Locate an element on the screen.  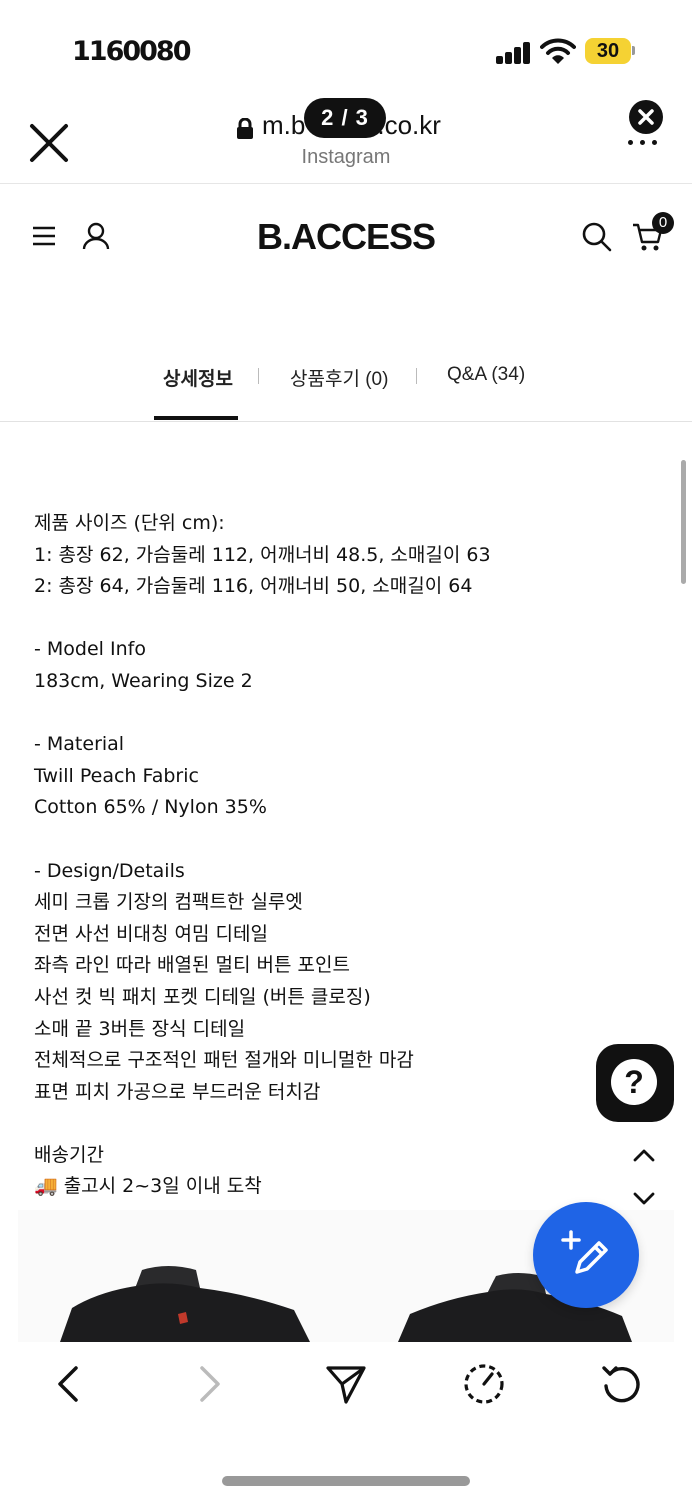
search-icon is located at coordinates (597, 237).